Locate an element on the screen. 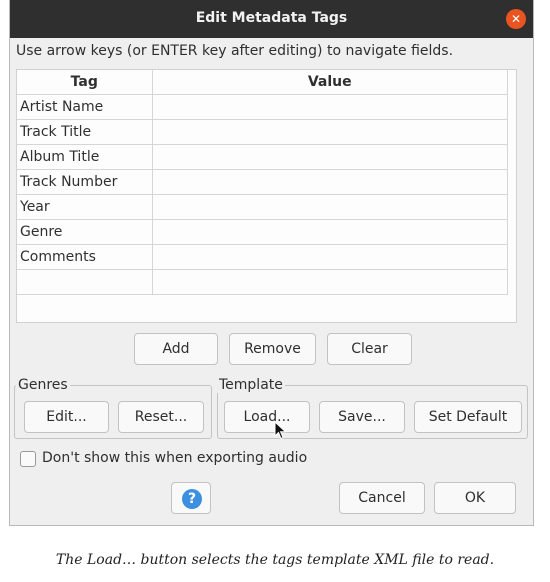 The width and height of the screenshot is (550, 582). title-bar: Edit Metadata Tags ✕ is located at coordinates (271, 19).